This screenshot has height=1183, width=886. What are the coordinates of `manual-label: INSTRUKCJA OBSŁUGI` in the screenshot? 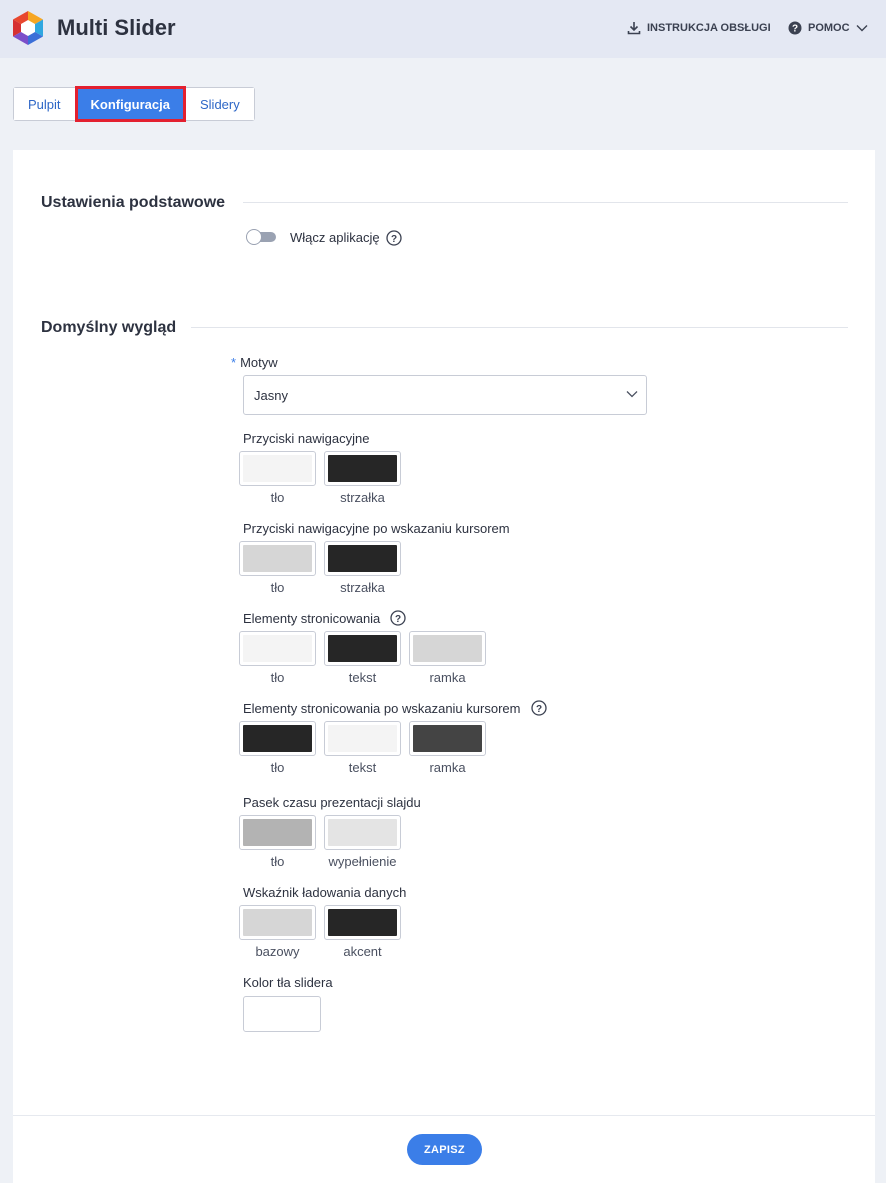 It's located at (709, 28).